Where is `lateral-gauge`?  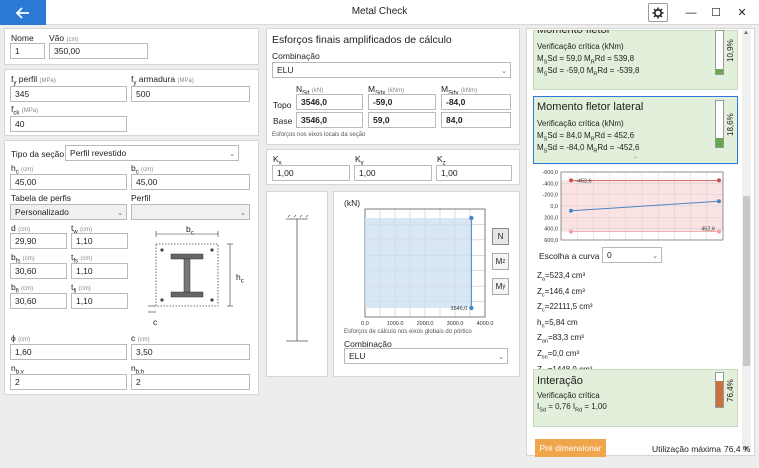 lateral-gauge is located at coordinates (719, 124).